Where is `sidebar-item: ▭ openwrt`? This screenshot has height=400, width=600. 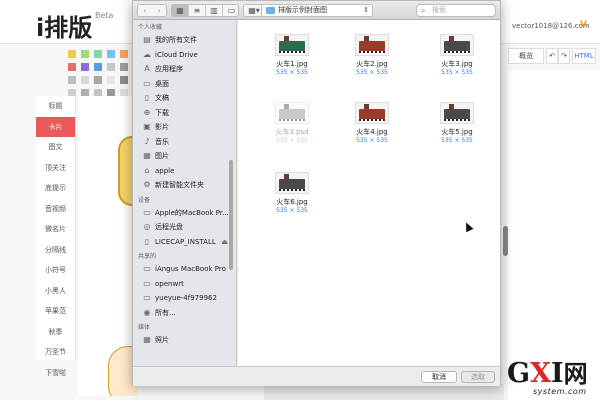 sidebar-item: ▭ openwrt is located at coordinates (184, 284).